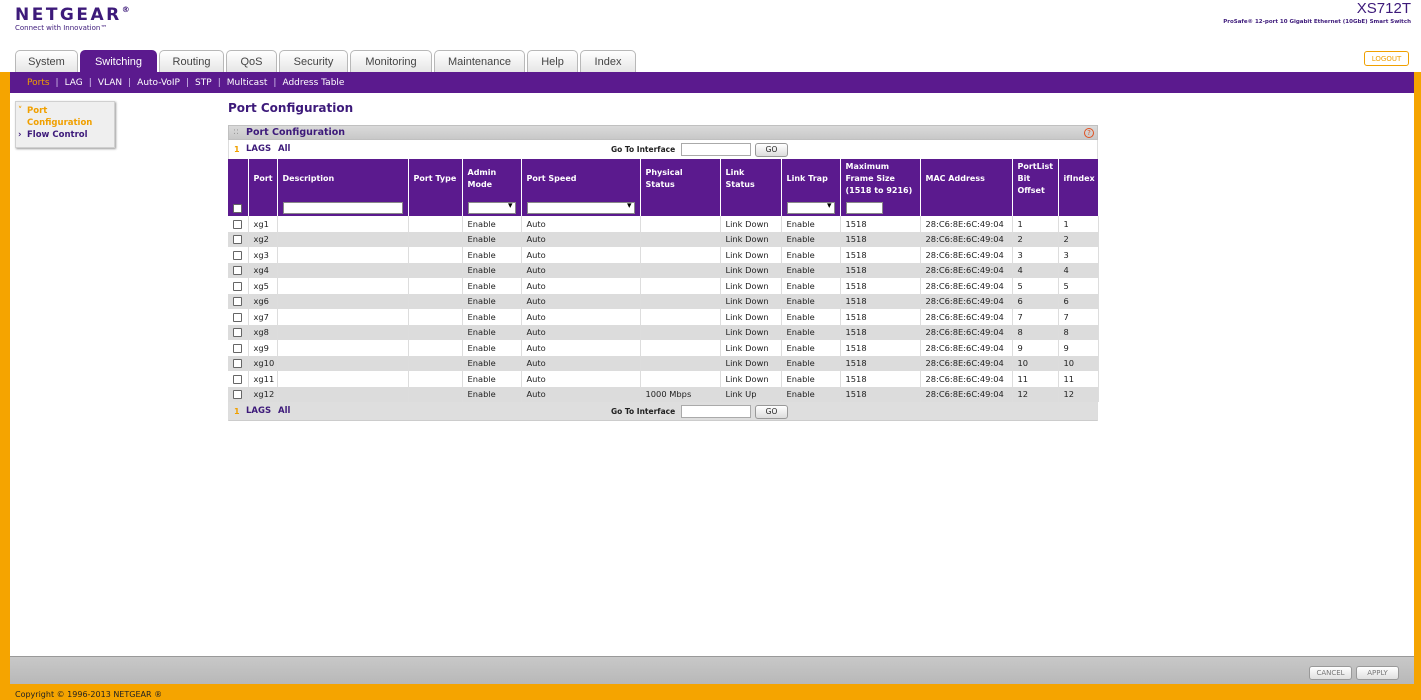  What do you see at coordinates (581, 301) in the screenshot?
I see `cell-port-speed: Auto` at bounding box center [581, 301].